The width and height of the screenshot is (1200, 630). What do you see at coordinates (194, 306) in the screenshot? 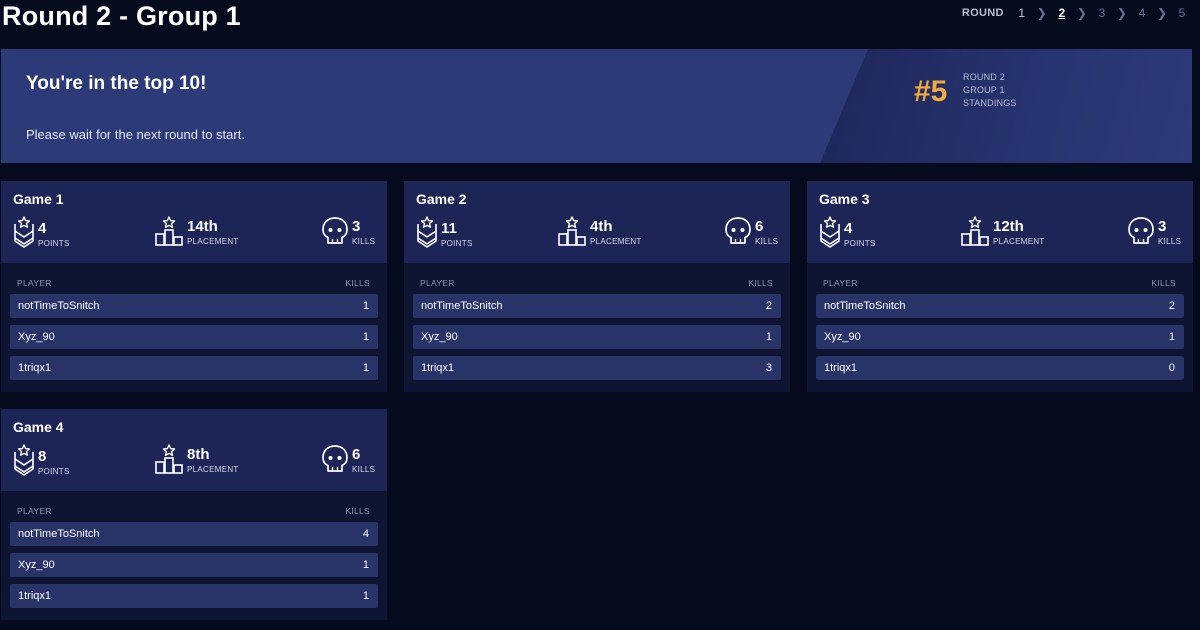
I see `table-row: notTimeToSnitch 1` at bounding box center [194, 306].